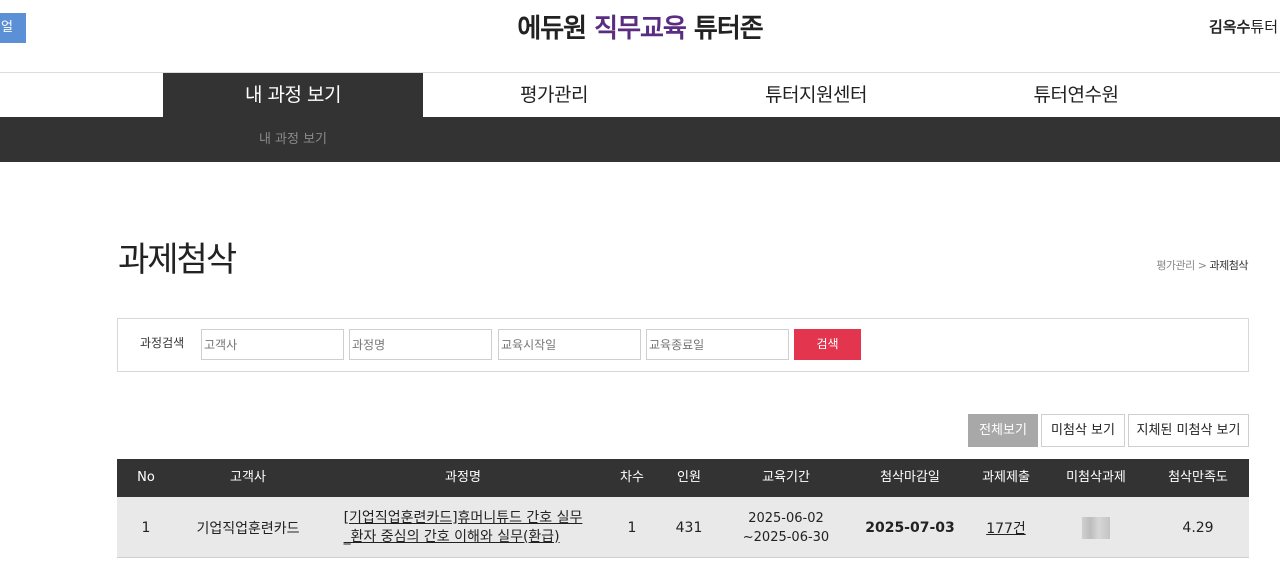  What do you see at coordinates (827, 344) in the screenshot?
I see `search-button: 검색` at bounding box center [827, 344].